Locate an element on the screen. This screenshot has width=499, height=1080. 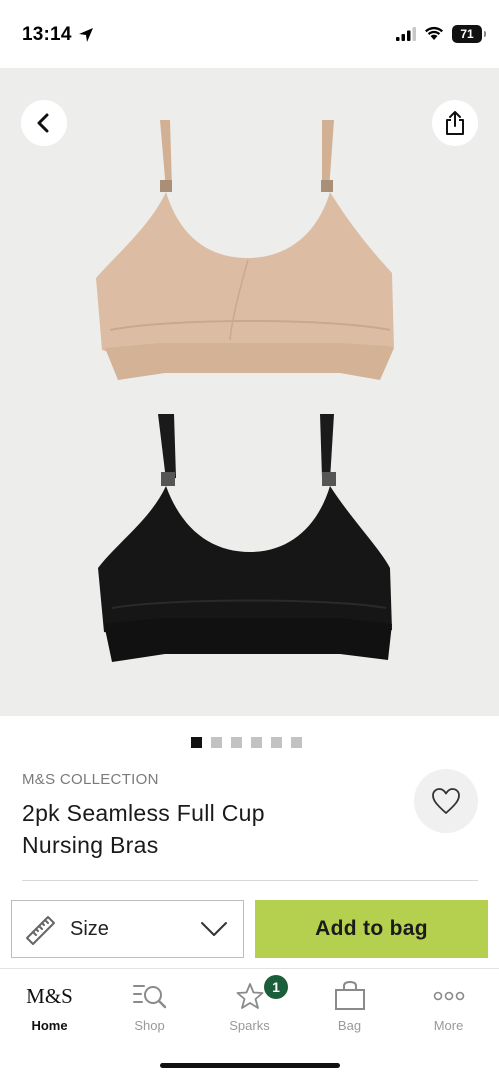
shop-search-icon is located at coordinates (149, 997).